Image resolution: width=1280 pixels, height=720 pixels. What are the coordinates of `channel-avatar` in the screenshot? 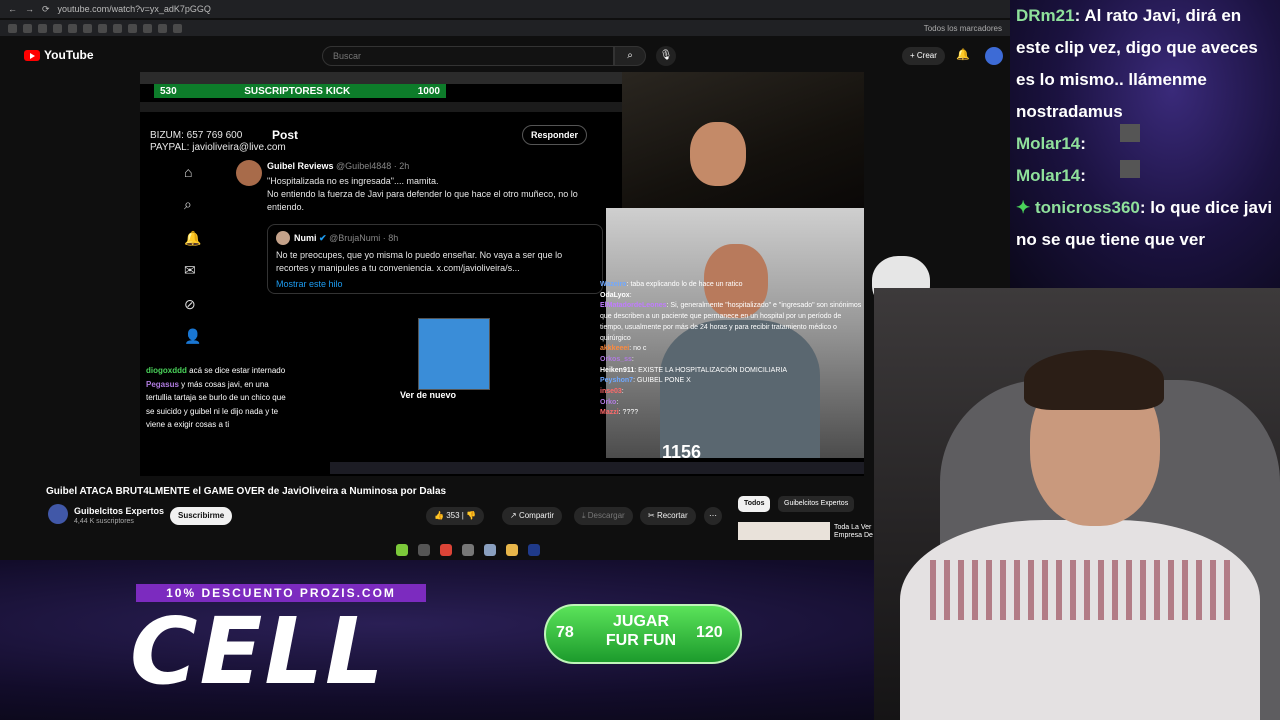 It's located at (58, 514).